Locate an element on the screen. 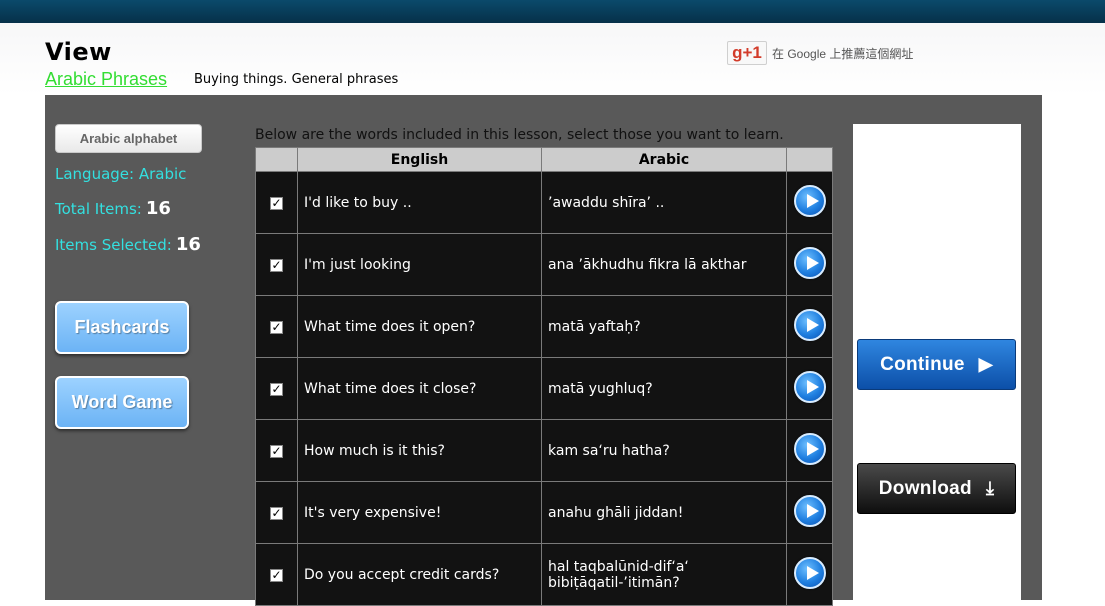 This screenshot has height=606, width=1105. google-plus-one-text: 在 Google 上推薦這個網址 is located at coordinates (843, 54).